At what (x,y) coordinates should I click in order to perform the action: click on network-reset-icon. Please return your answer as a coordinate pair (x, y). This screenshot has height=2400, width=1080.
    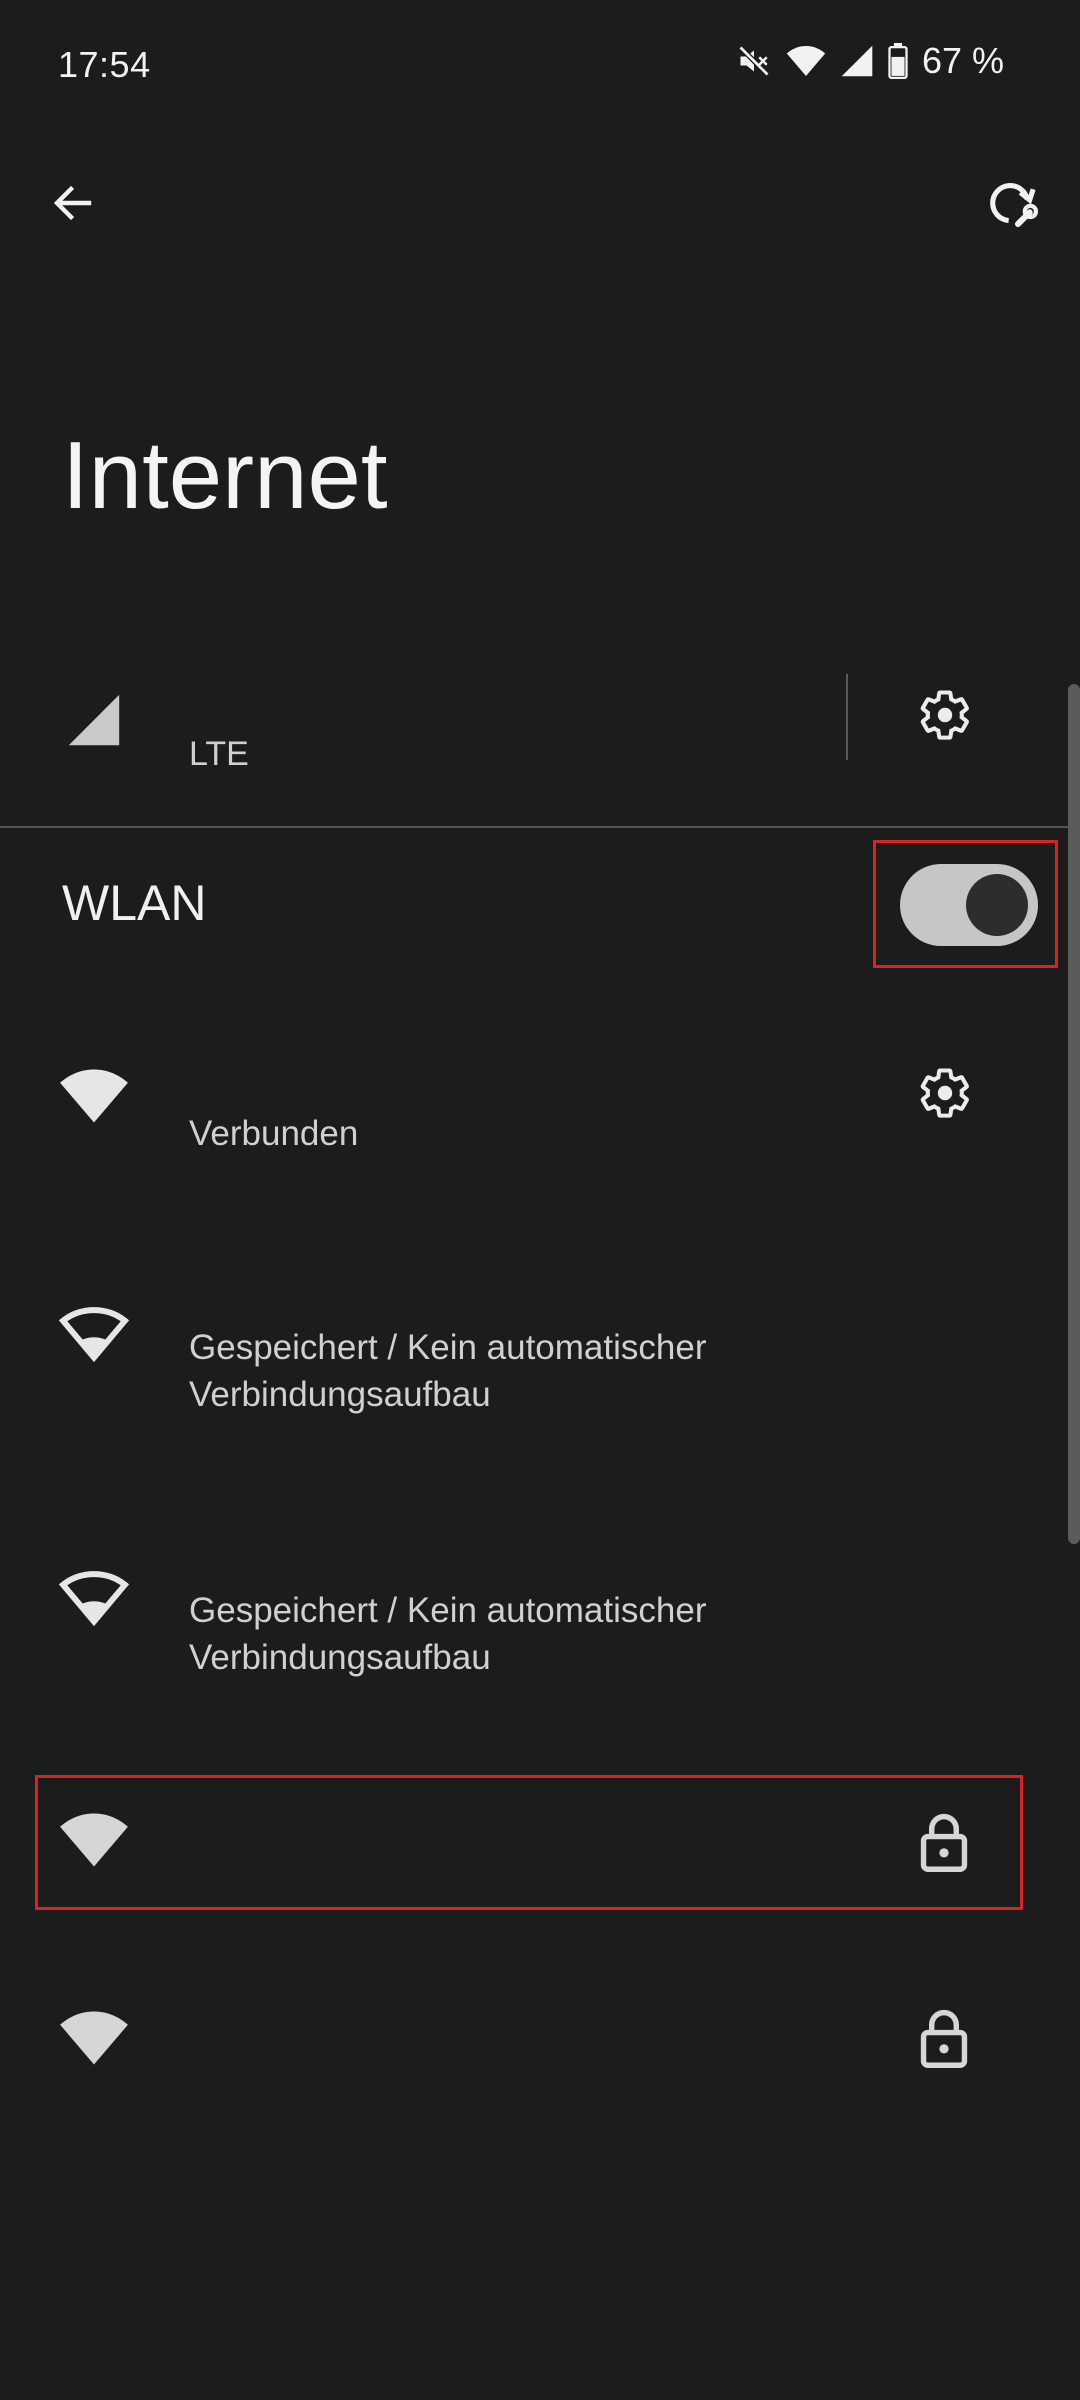
    Looking at the image, I should click on (1011, 205).